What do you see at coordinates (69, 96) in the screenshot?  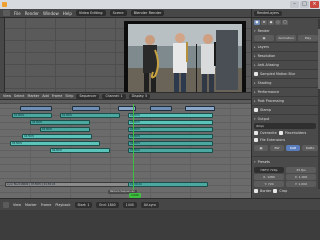 I see `menu-strip: Strip` at bounding box center [69, 96].